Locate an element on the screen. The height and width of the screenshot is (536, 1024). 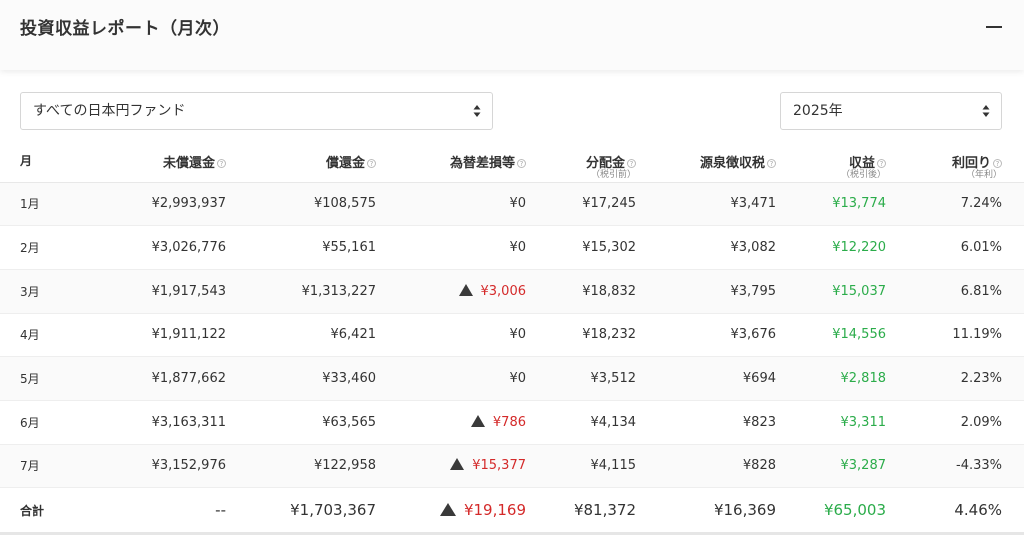
column-header-fx: 為替差損等? is located at coordinates (455, 162).